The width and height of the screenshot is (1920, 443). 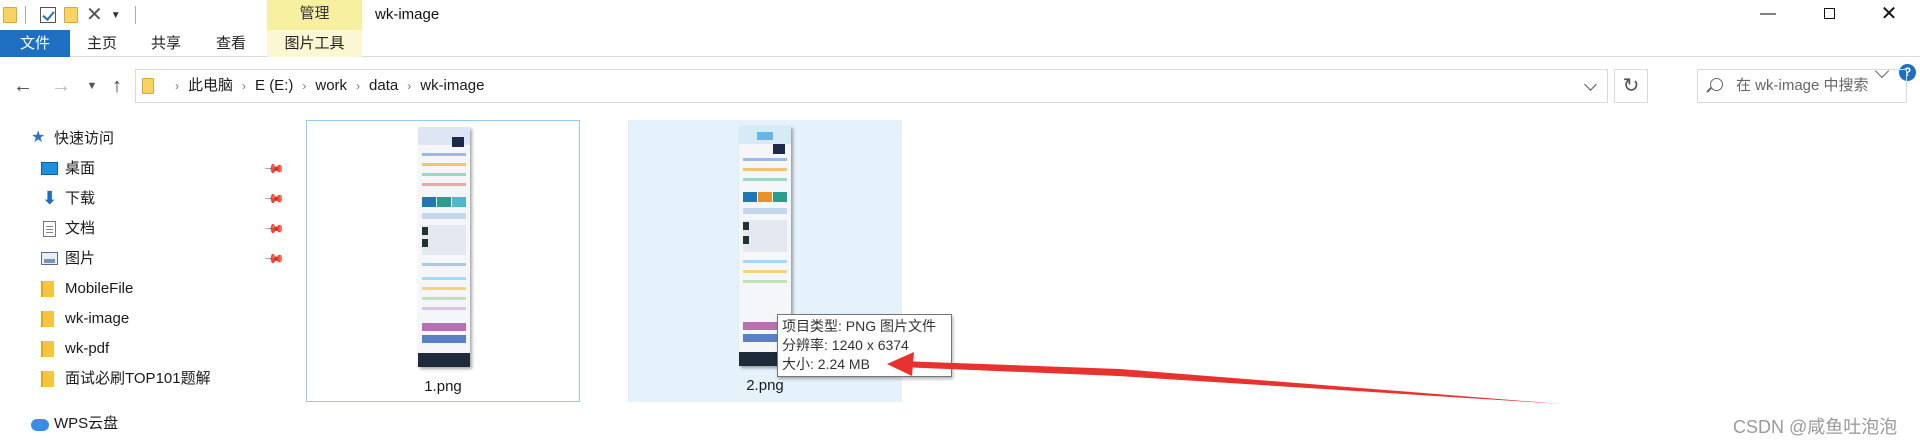 What do you see at coordinates (138, 378) in the screenshot?
I see `sidebar-item-label: 面试必刷TOP101题解` at bounding box center [138, 378].